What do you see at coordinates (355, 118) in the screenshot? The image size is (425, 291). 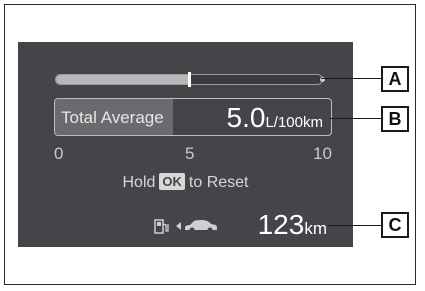 I see `callout-b-leader-line` at bounding box center [355, 118].